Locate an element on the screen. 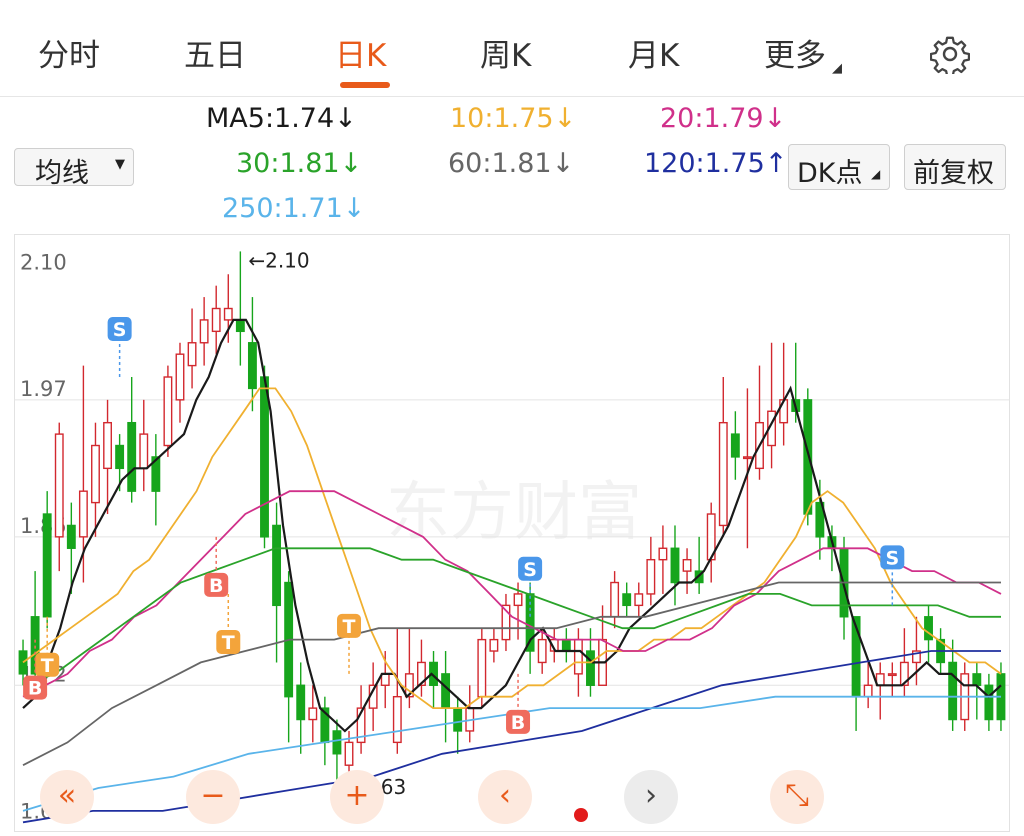 The width and height of the screenshot is (1024, 836). forward-adjust-label: 前复权 is located at coordinates (953, 173).